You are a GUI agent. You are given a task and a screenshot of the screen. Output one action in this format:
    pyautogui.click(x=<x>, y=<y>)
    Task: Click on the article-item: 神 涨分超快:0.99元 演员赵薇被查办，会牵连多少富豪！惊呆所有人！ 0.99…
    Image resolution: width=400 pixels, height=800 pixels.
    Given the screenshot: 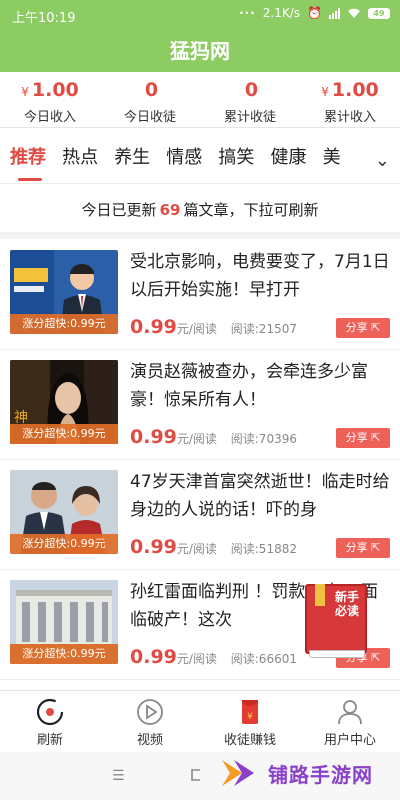 What is the action you would take?
    pyautogui.click(x=200, y=405)
    